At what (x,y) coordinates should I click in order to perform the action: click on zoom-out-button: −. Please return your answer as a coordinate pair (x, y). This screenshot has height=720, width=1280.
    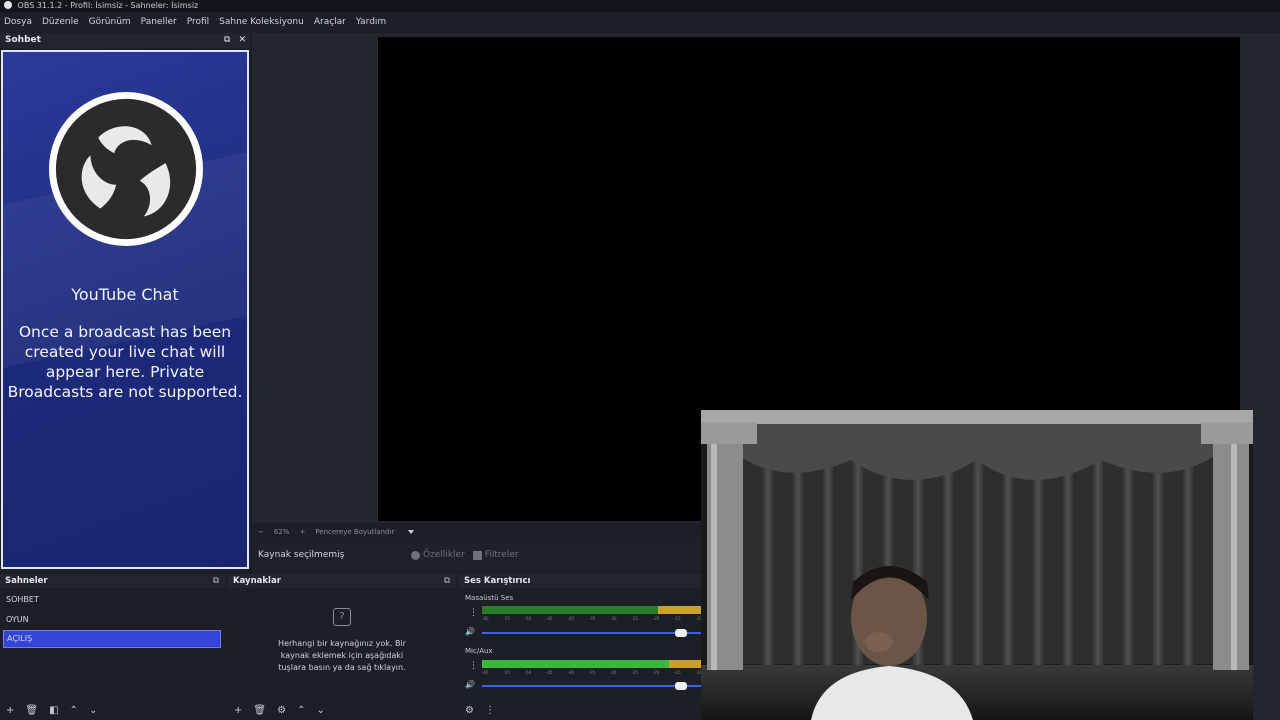
    Looking at the image, I should click on (261, 532).